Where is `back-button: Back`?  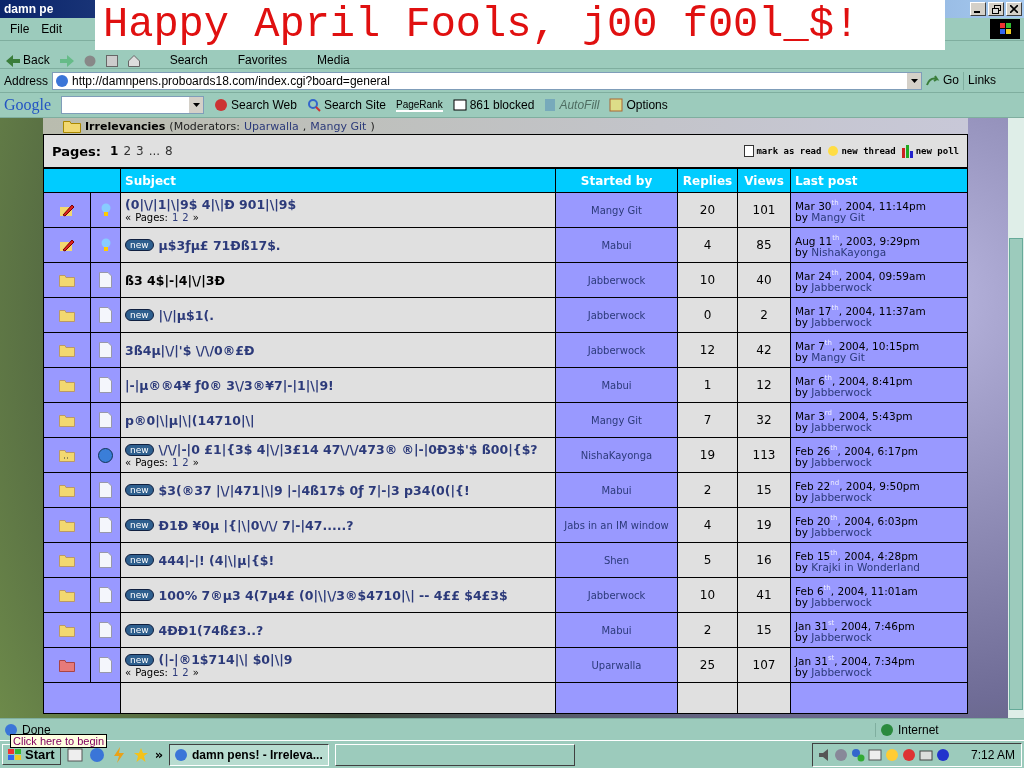
back-button: Back is located at coordinates (28, 60).